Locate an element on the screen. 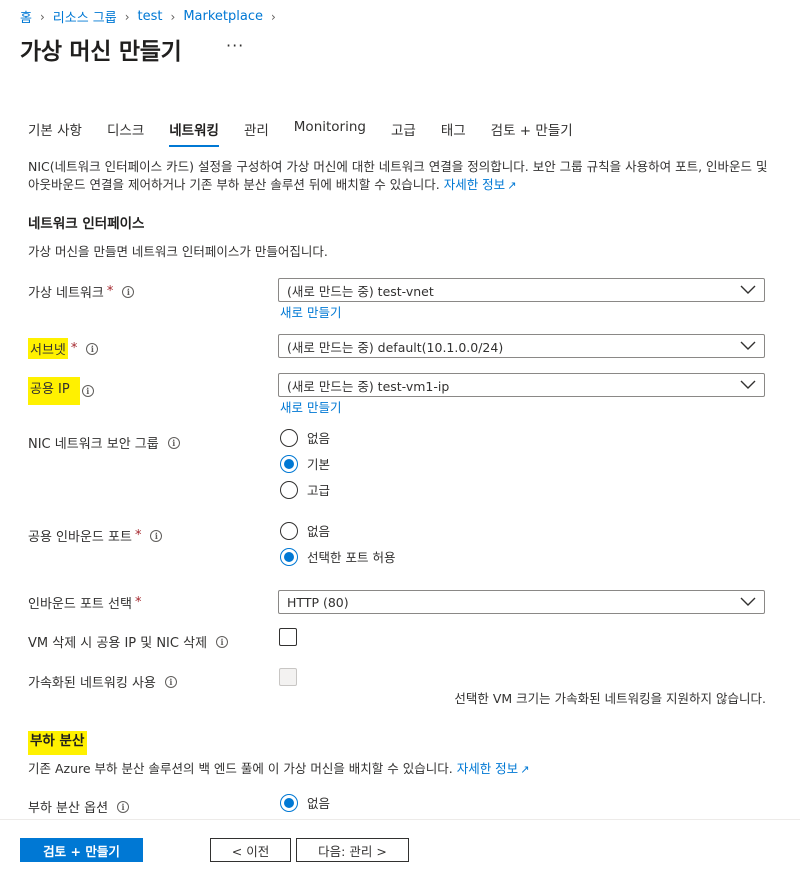  breadcrumb: 홈 › 리소스 그룹 › test › Marketplace › is located at coordinates (152, 16).